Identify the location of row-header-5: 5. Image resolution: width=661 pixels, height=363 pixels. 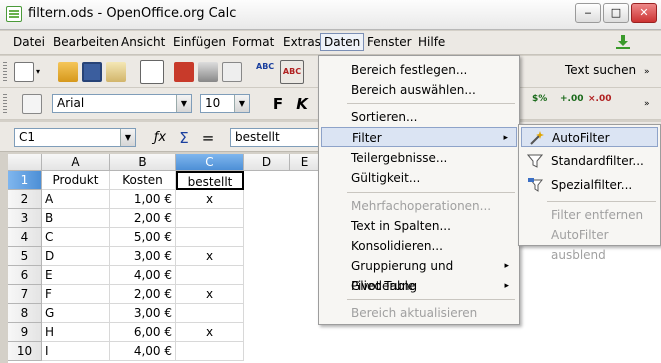
(25, 256).